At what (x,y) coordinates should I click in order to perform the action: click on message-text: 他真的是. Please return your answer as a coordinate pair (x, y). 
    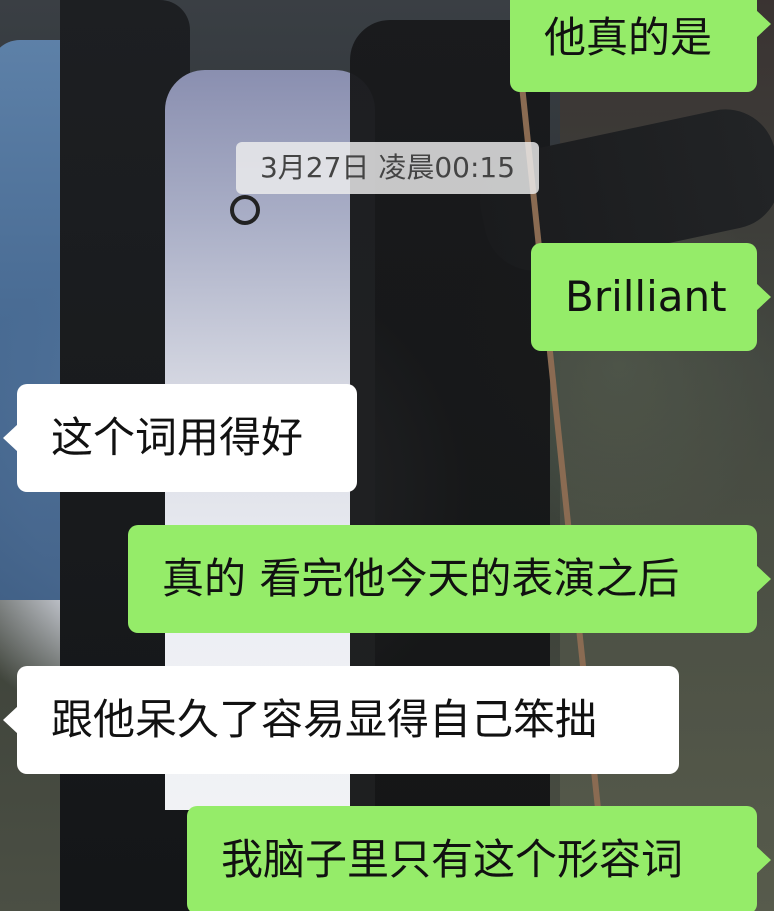
    Looking at the image, I should click on (628, 37).